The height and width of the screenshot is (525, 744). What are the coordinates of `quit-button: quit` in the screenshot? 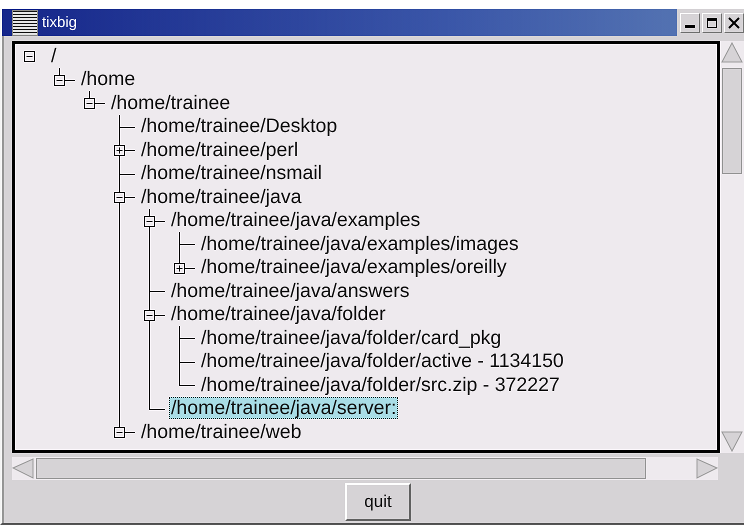 It's located at (378, 501).